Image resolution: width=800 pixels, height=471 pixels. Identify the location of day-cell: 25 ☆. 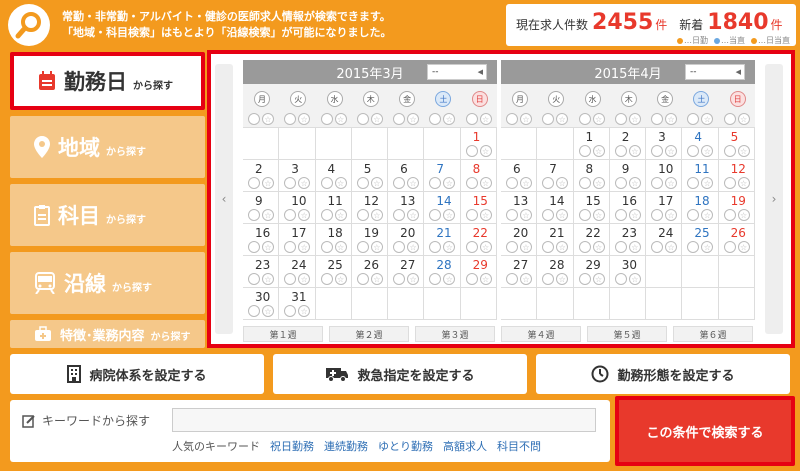
(333, 272).